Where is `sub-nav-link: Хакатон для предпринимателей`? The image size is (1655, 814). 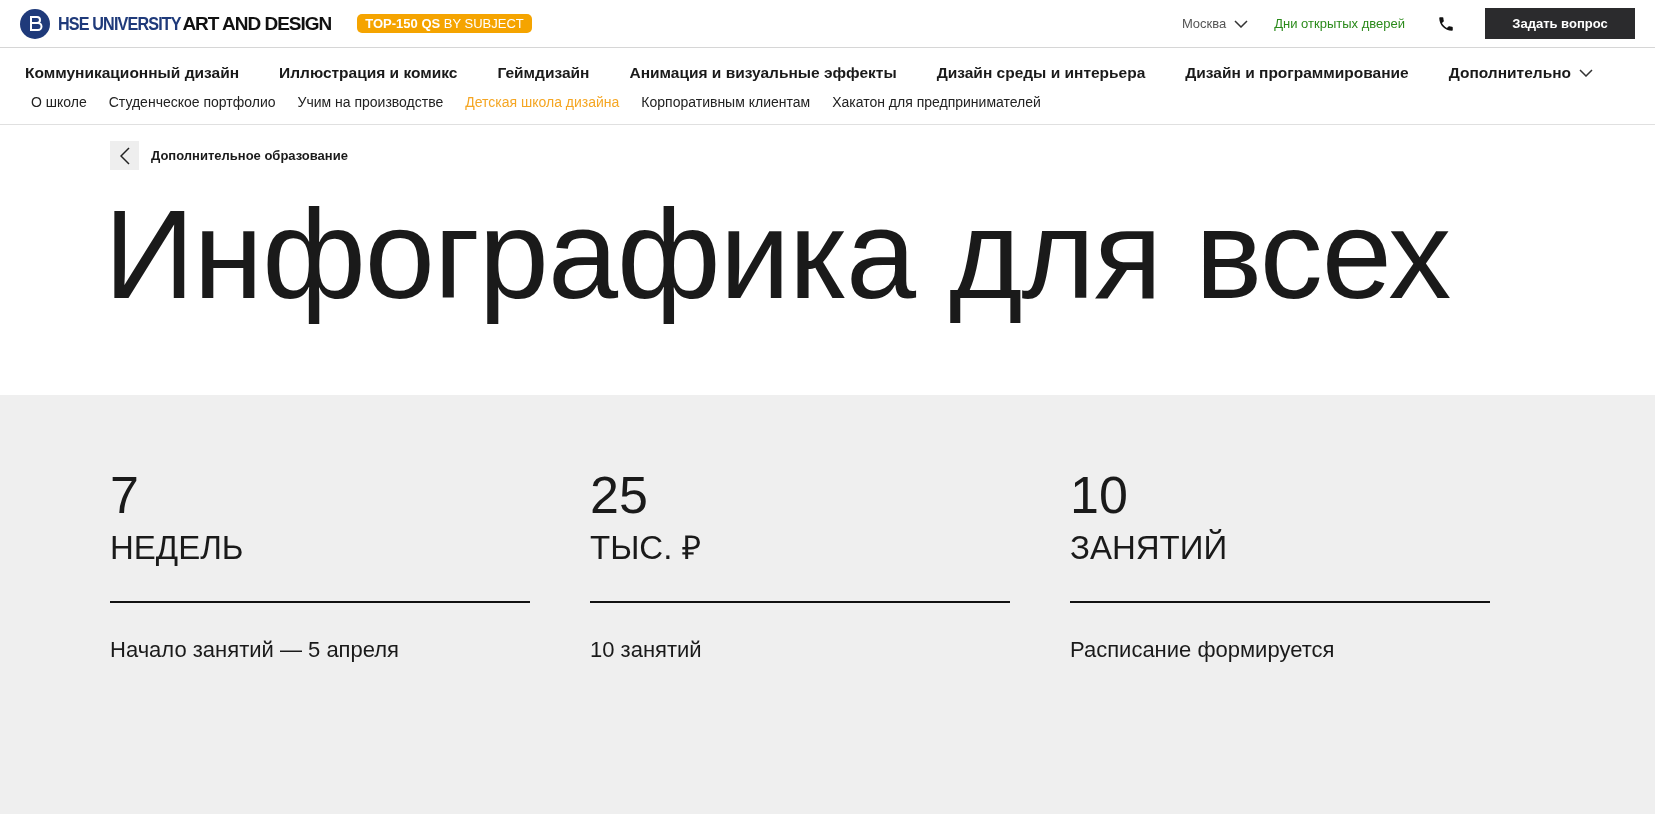 sub-nav-link: Хакатон для предпринимателей is located at coordinates (936, 102).